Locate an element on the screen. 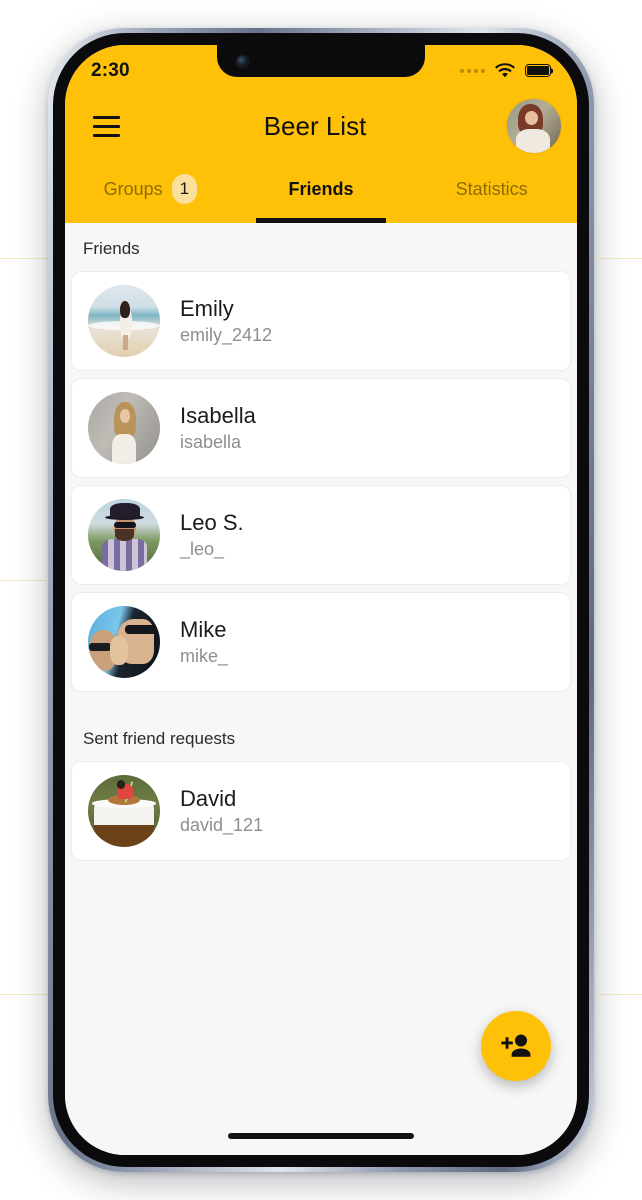 This screenshot has height=1200, width=642. section-header-friends: Friends is located at coordinates (111, 248).